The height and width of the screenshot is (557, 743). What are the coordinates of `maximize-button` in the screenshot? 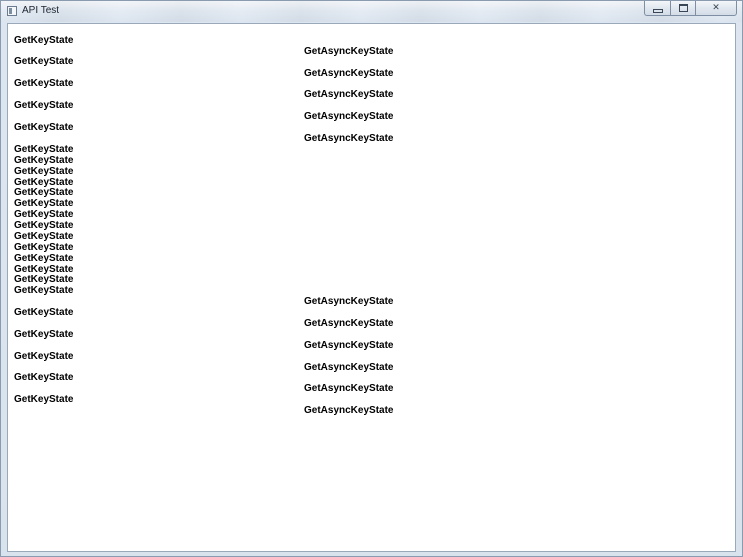 It's located at (682, 8).